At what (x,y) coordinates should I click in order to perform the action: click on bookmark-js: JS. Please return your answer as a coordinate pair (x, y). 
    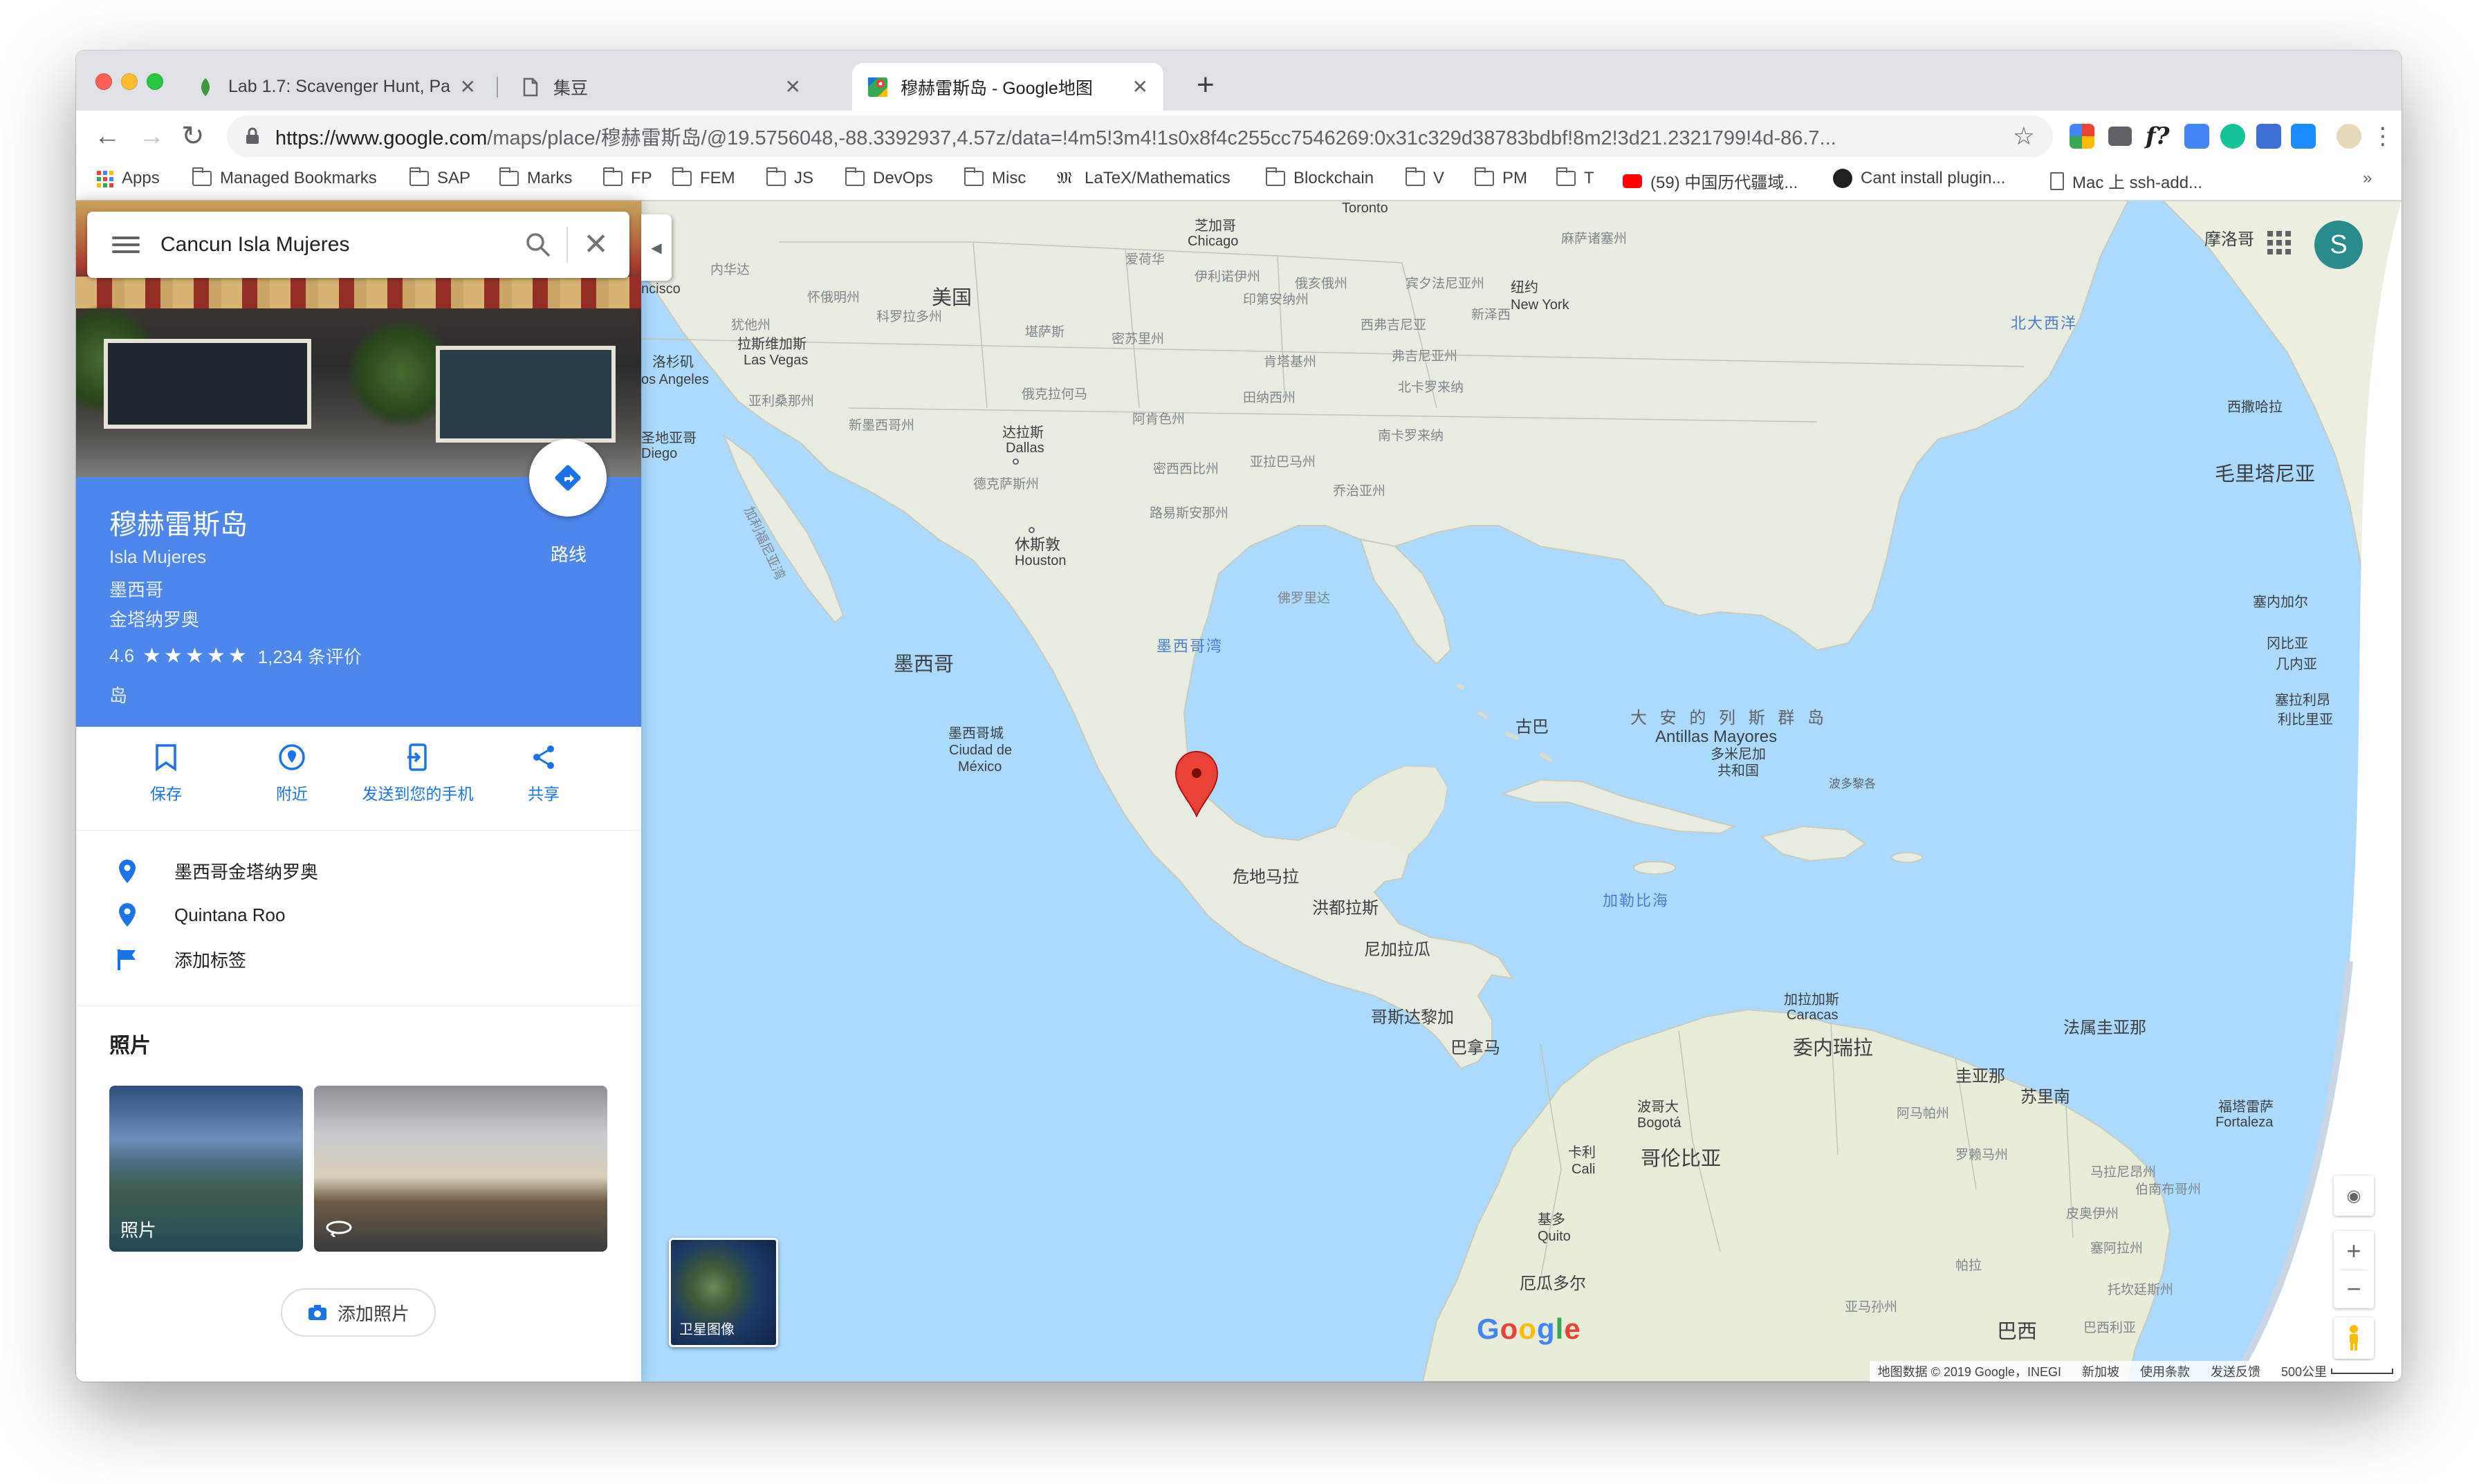
    Looking at the image, I should click on (789, 177).